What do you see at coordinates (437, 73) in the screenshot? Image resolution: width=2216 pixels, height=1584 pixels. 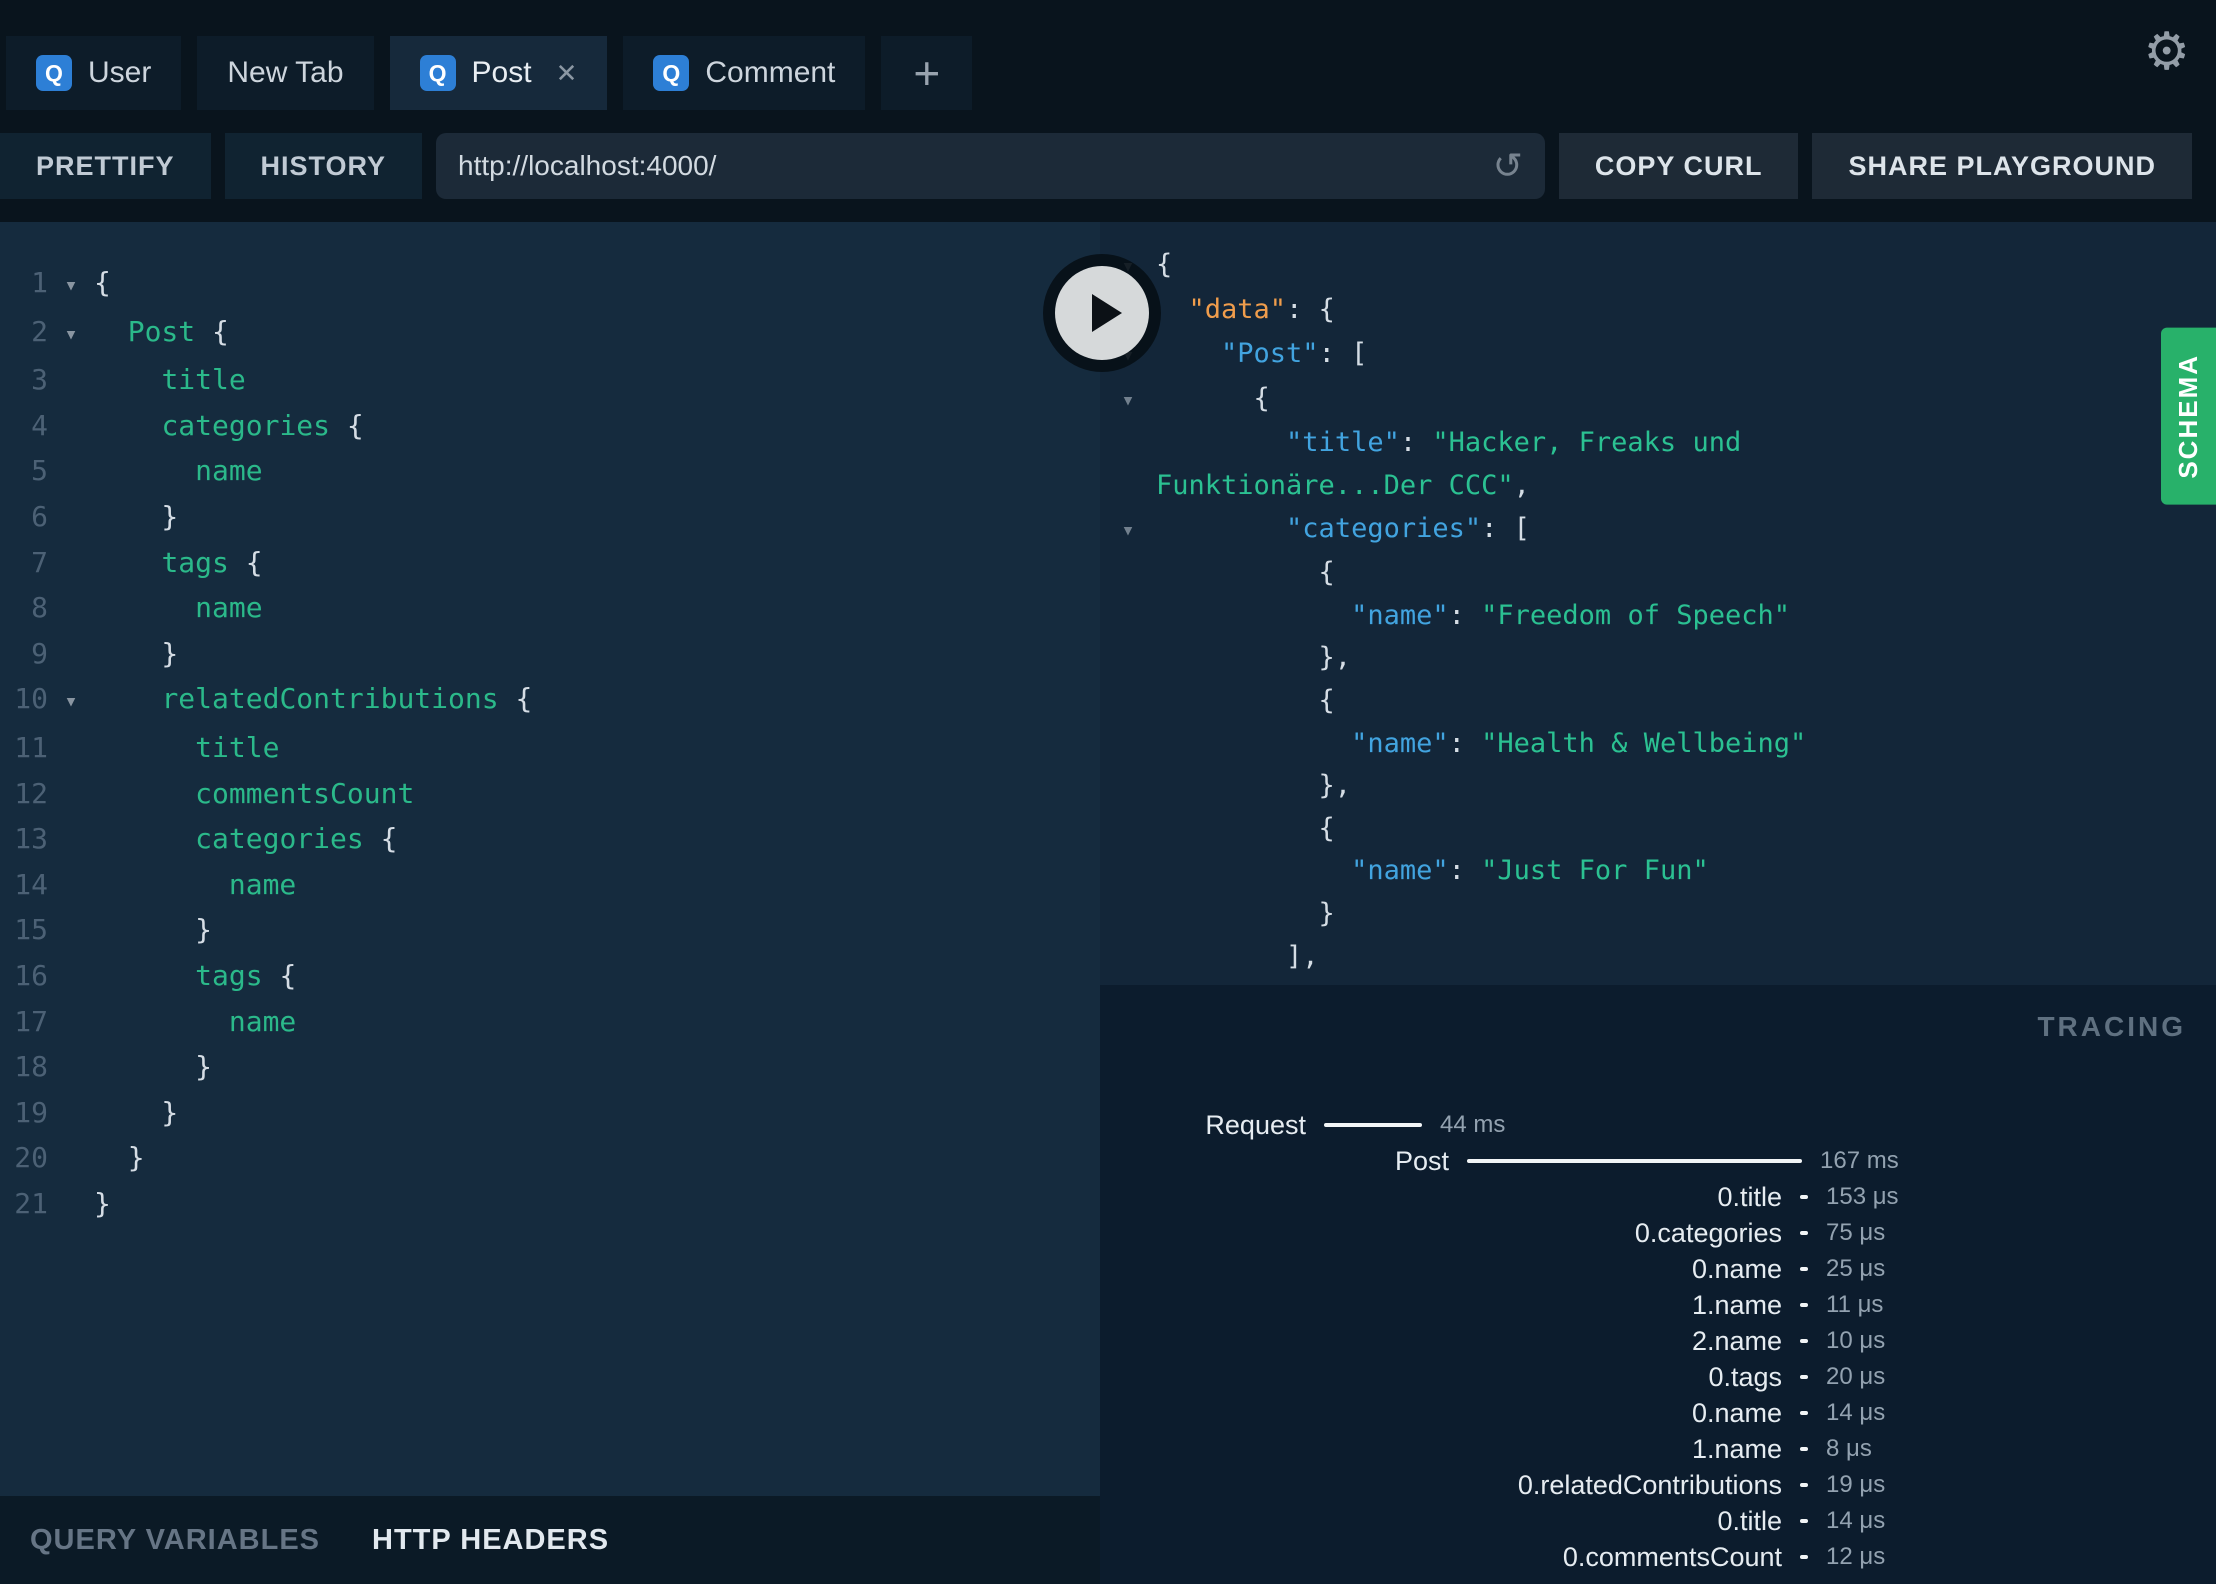 I see `query-badge-icon: Q` at bounding box center [437, 73].